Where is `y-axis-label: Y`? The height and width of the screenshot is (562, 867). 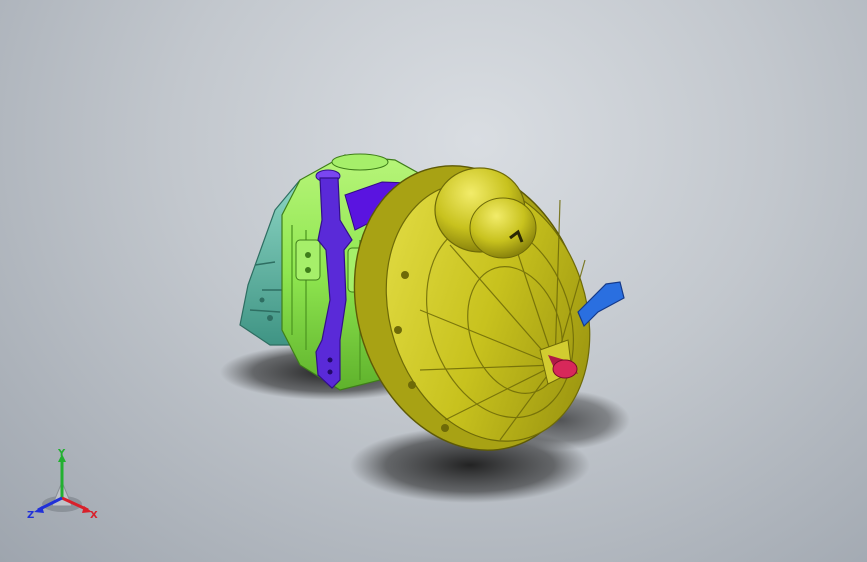 y-axis-label: Y is located at coordinates (61, 453).